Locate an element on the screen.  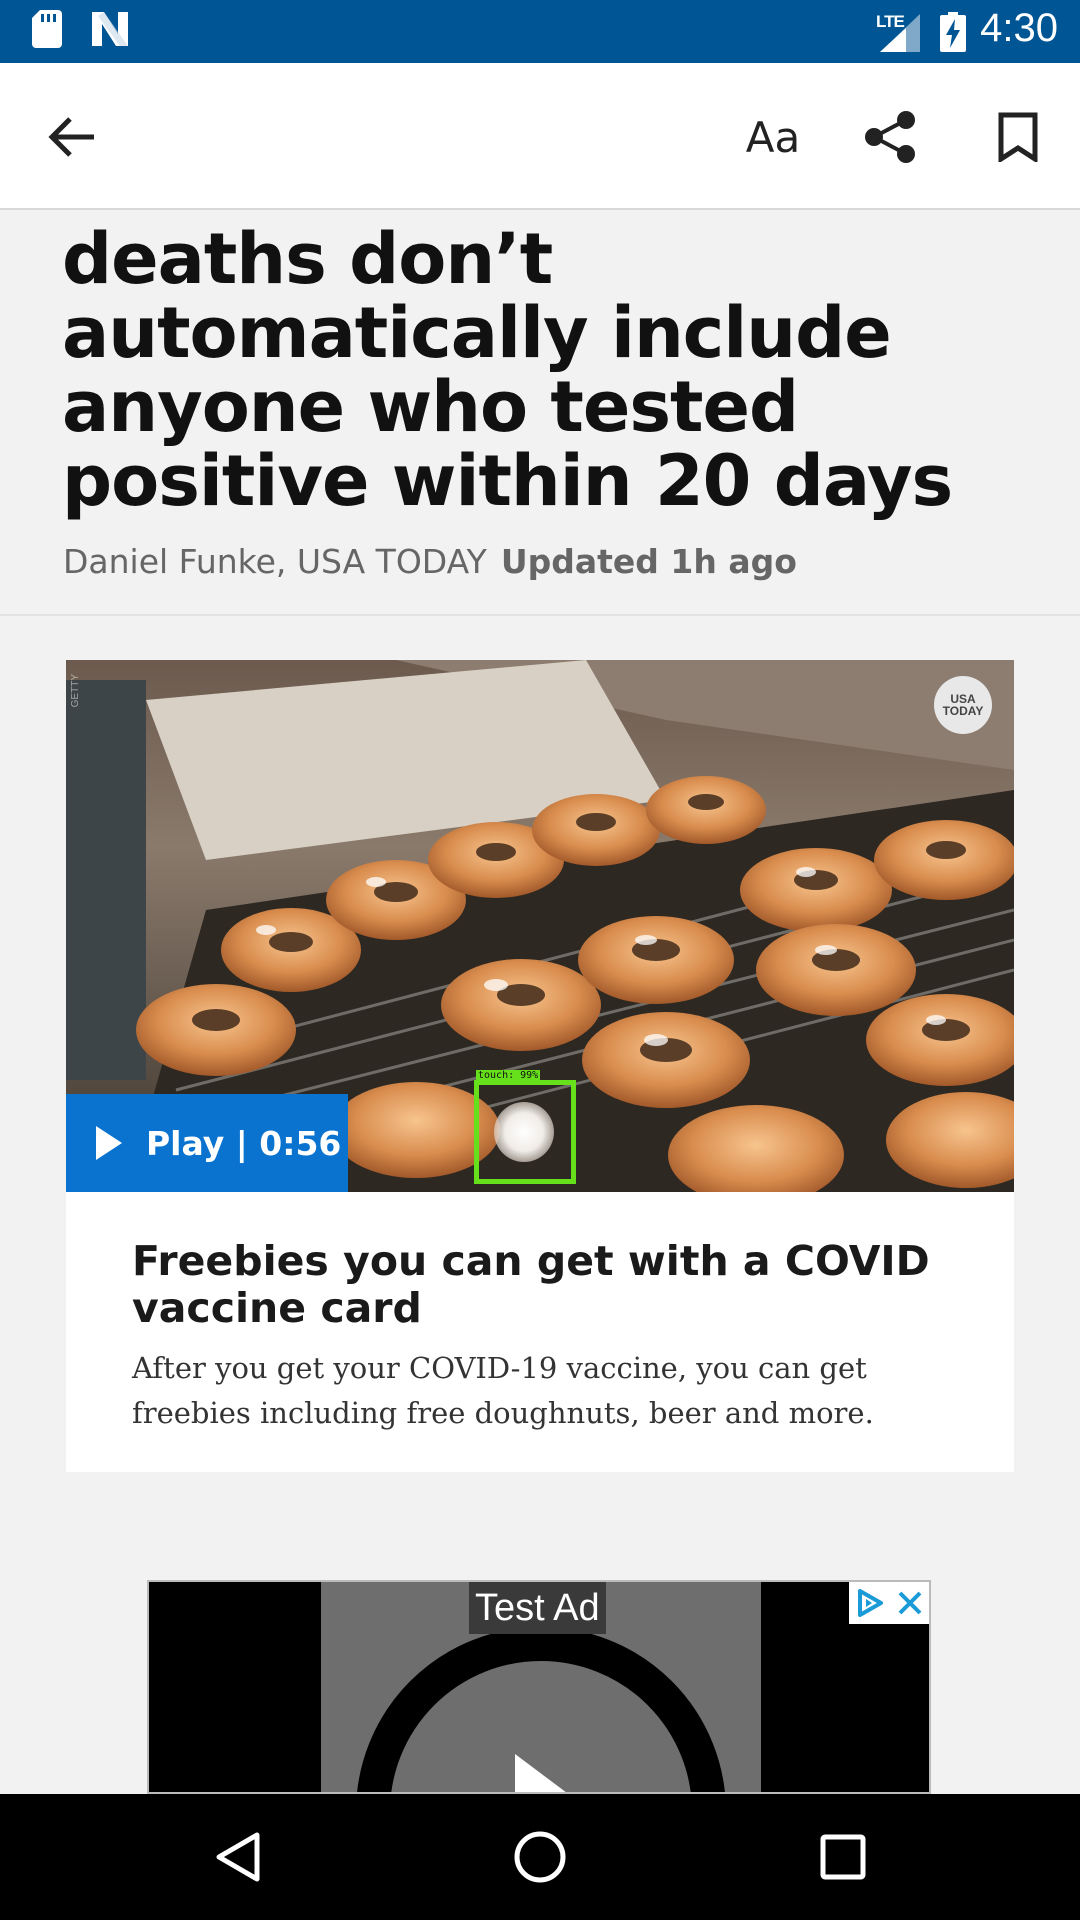
play-icon is located at coordinates (109, 1143).